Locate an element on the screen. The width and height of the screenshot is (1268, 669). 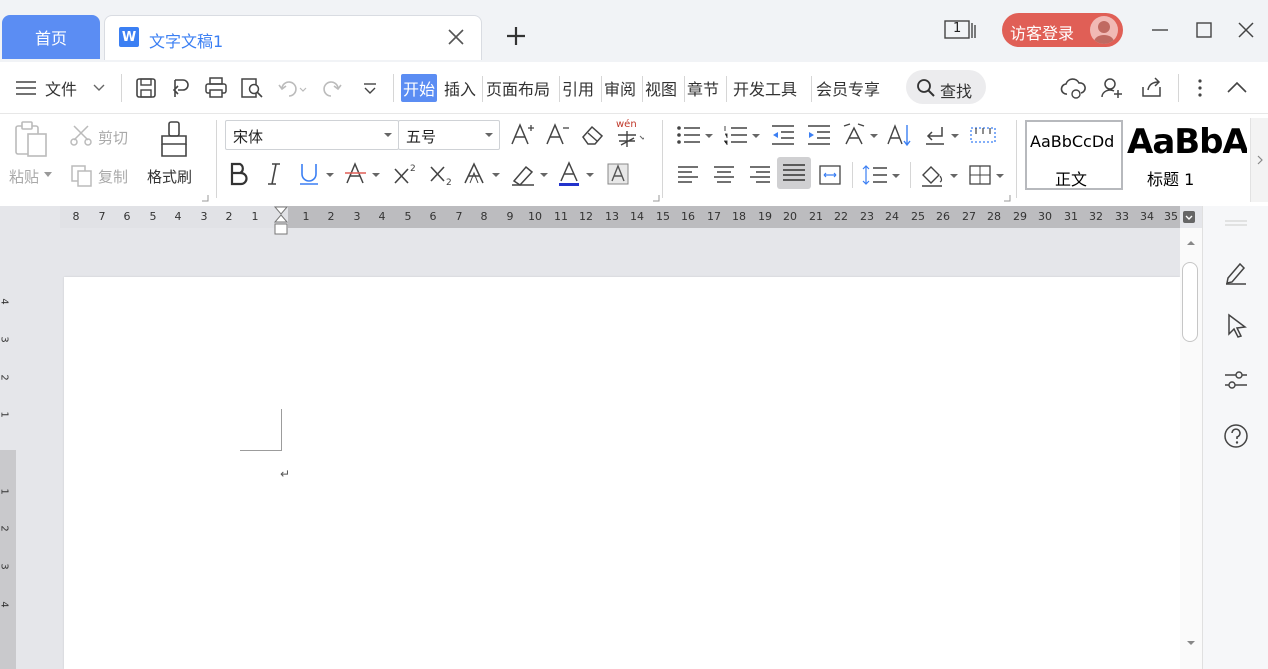
show-hide-marks-icon is located at coordinates (942, 135).